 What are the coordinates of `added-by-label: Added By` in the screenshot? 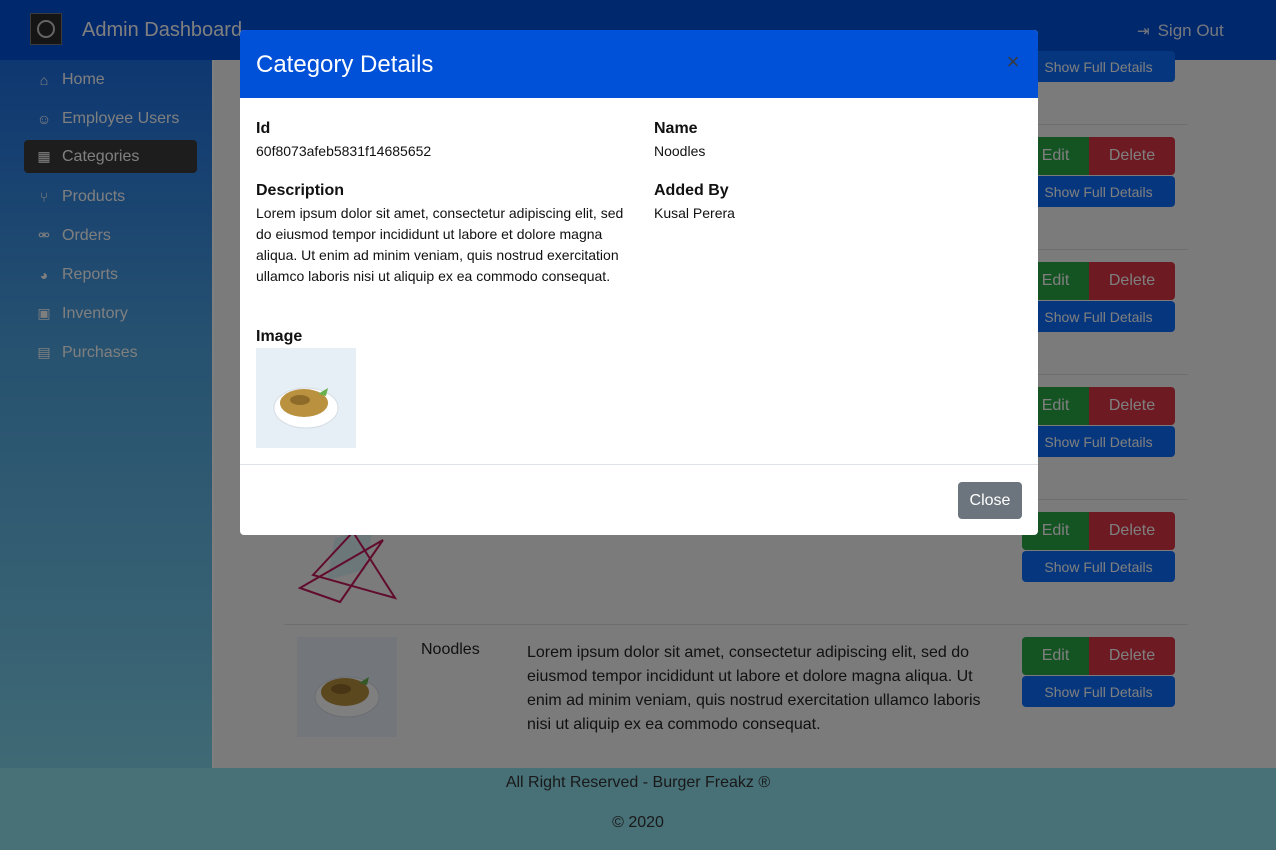 It's located at (691, 190).